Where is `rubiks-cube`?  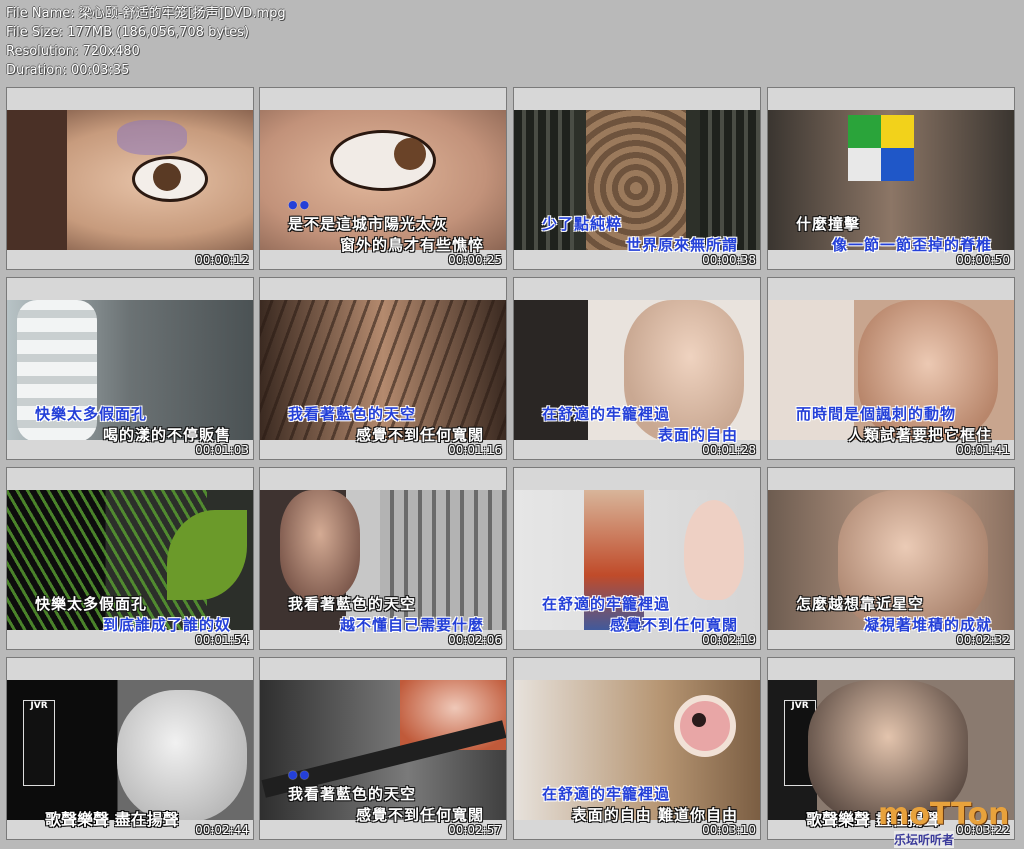 rubiks-cube is located at coordinates (881, 148).